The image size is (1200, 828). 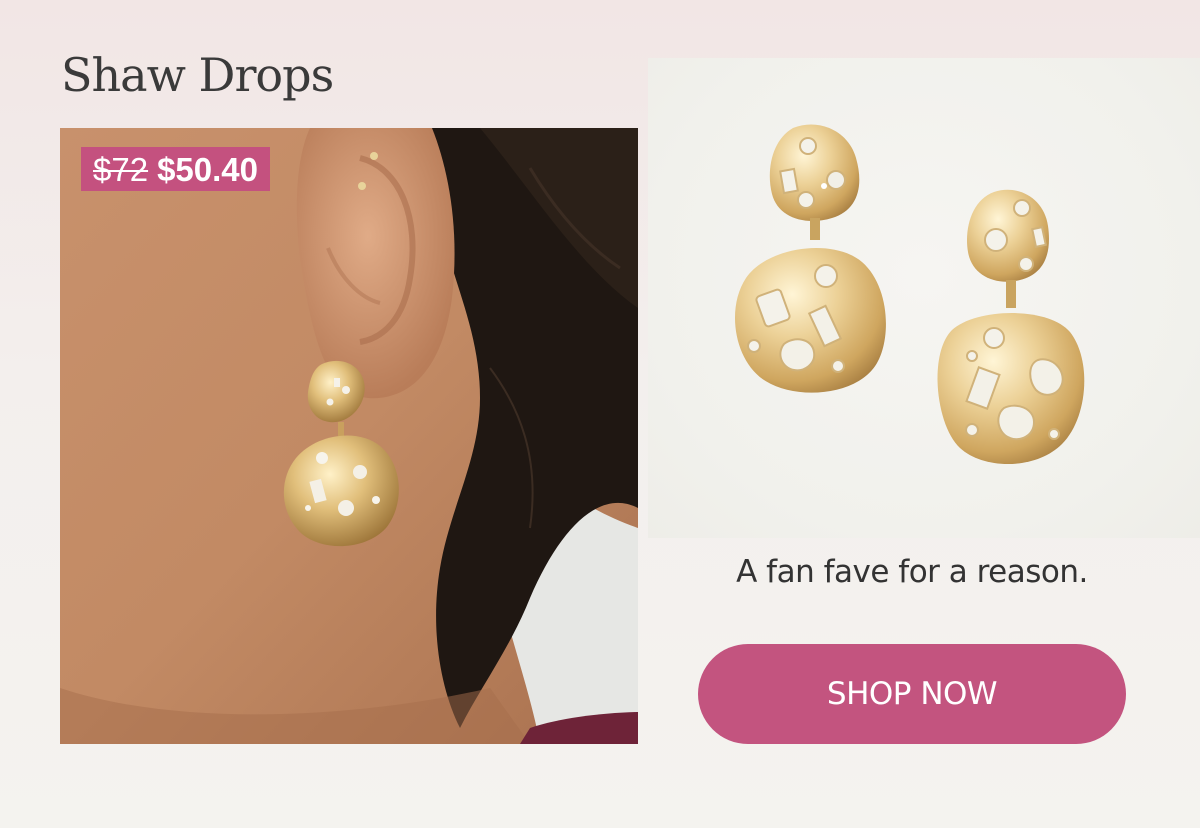 What do you see at coordinates (909, 294) in the screenshot?
I see `earrings-pair-illustration` at bounding box center [909, 294].